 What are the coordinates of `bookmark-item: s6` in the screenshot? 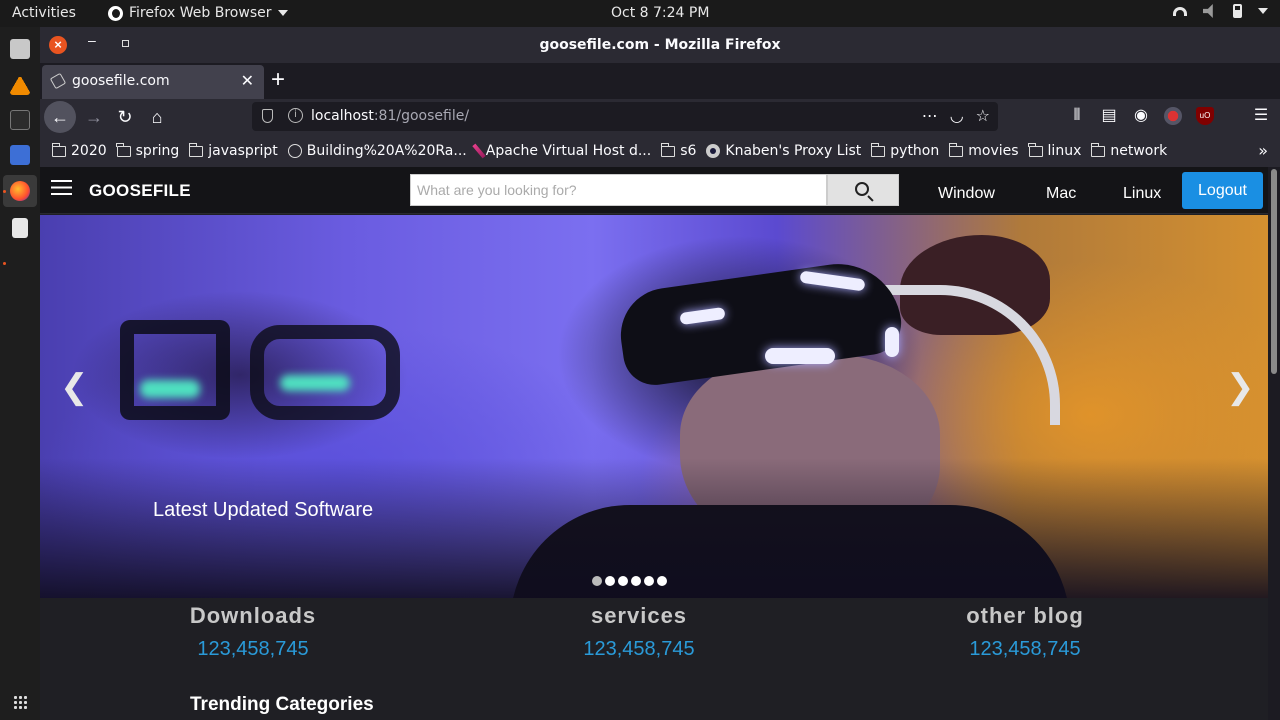 It's located at (678, 150).